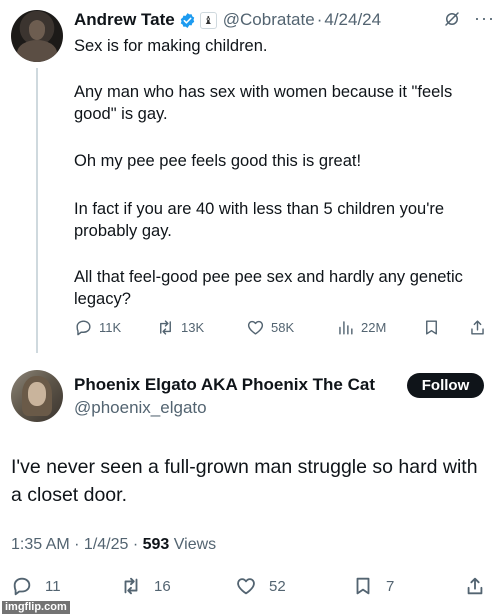 The height and width of the screenshot is (615, 500). What do you see at coordinates (145, 586) in the screenshot?
I see `repost-button: 16` at bounding box center [145, 586].